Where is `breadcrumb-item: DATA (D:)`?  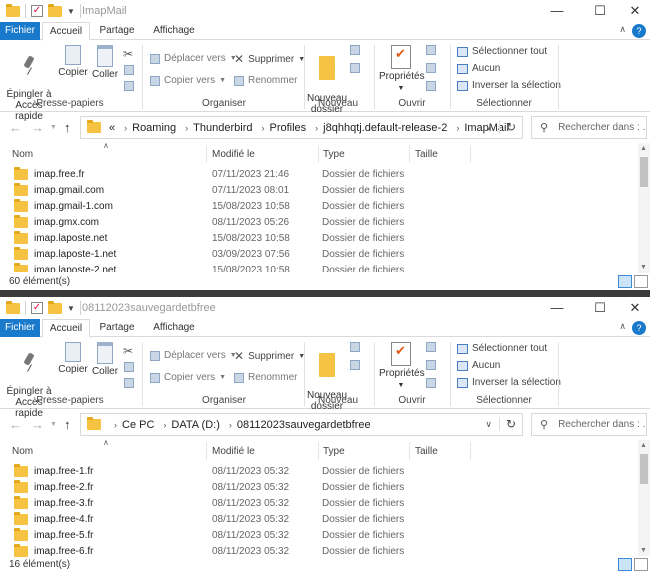 breadcrumb-item: DATA (D:) is located at coordinates (195, 425).